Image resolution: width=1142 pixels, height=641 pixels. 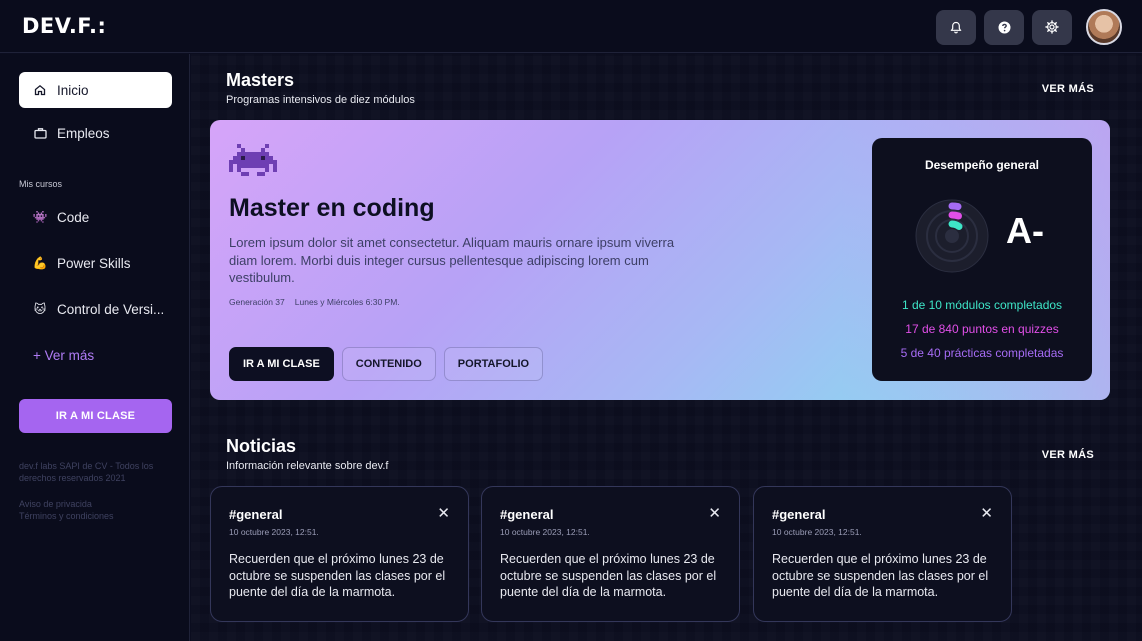 I want to click on sidebar-go-to-class-button: IR A MI CLASE, so click(x=95, y=416).